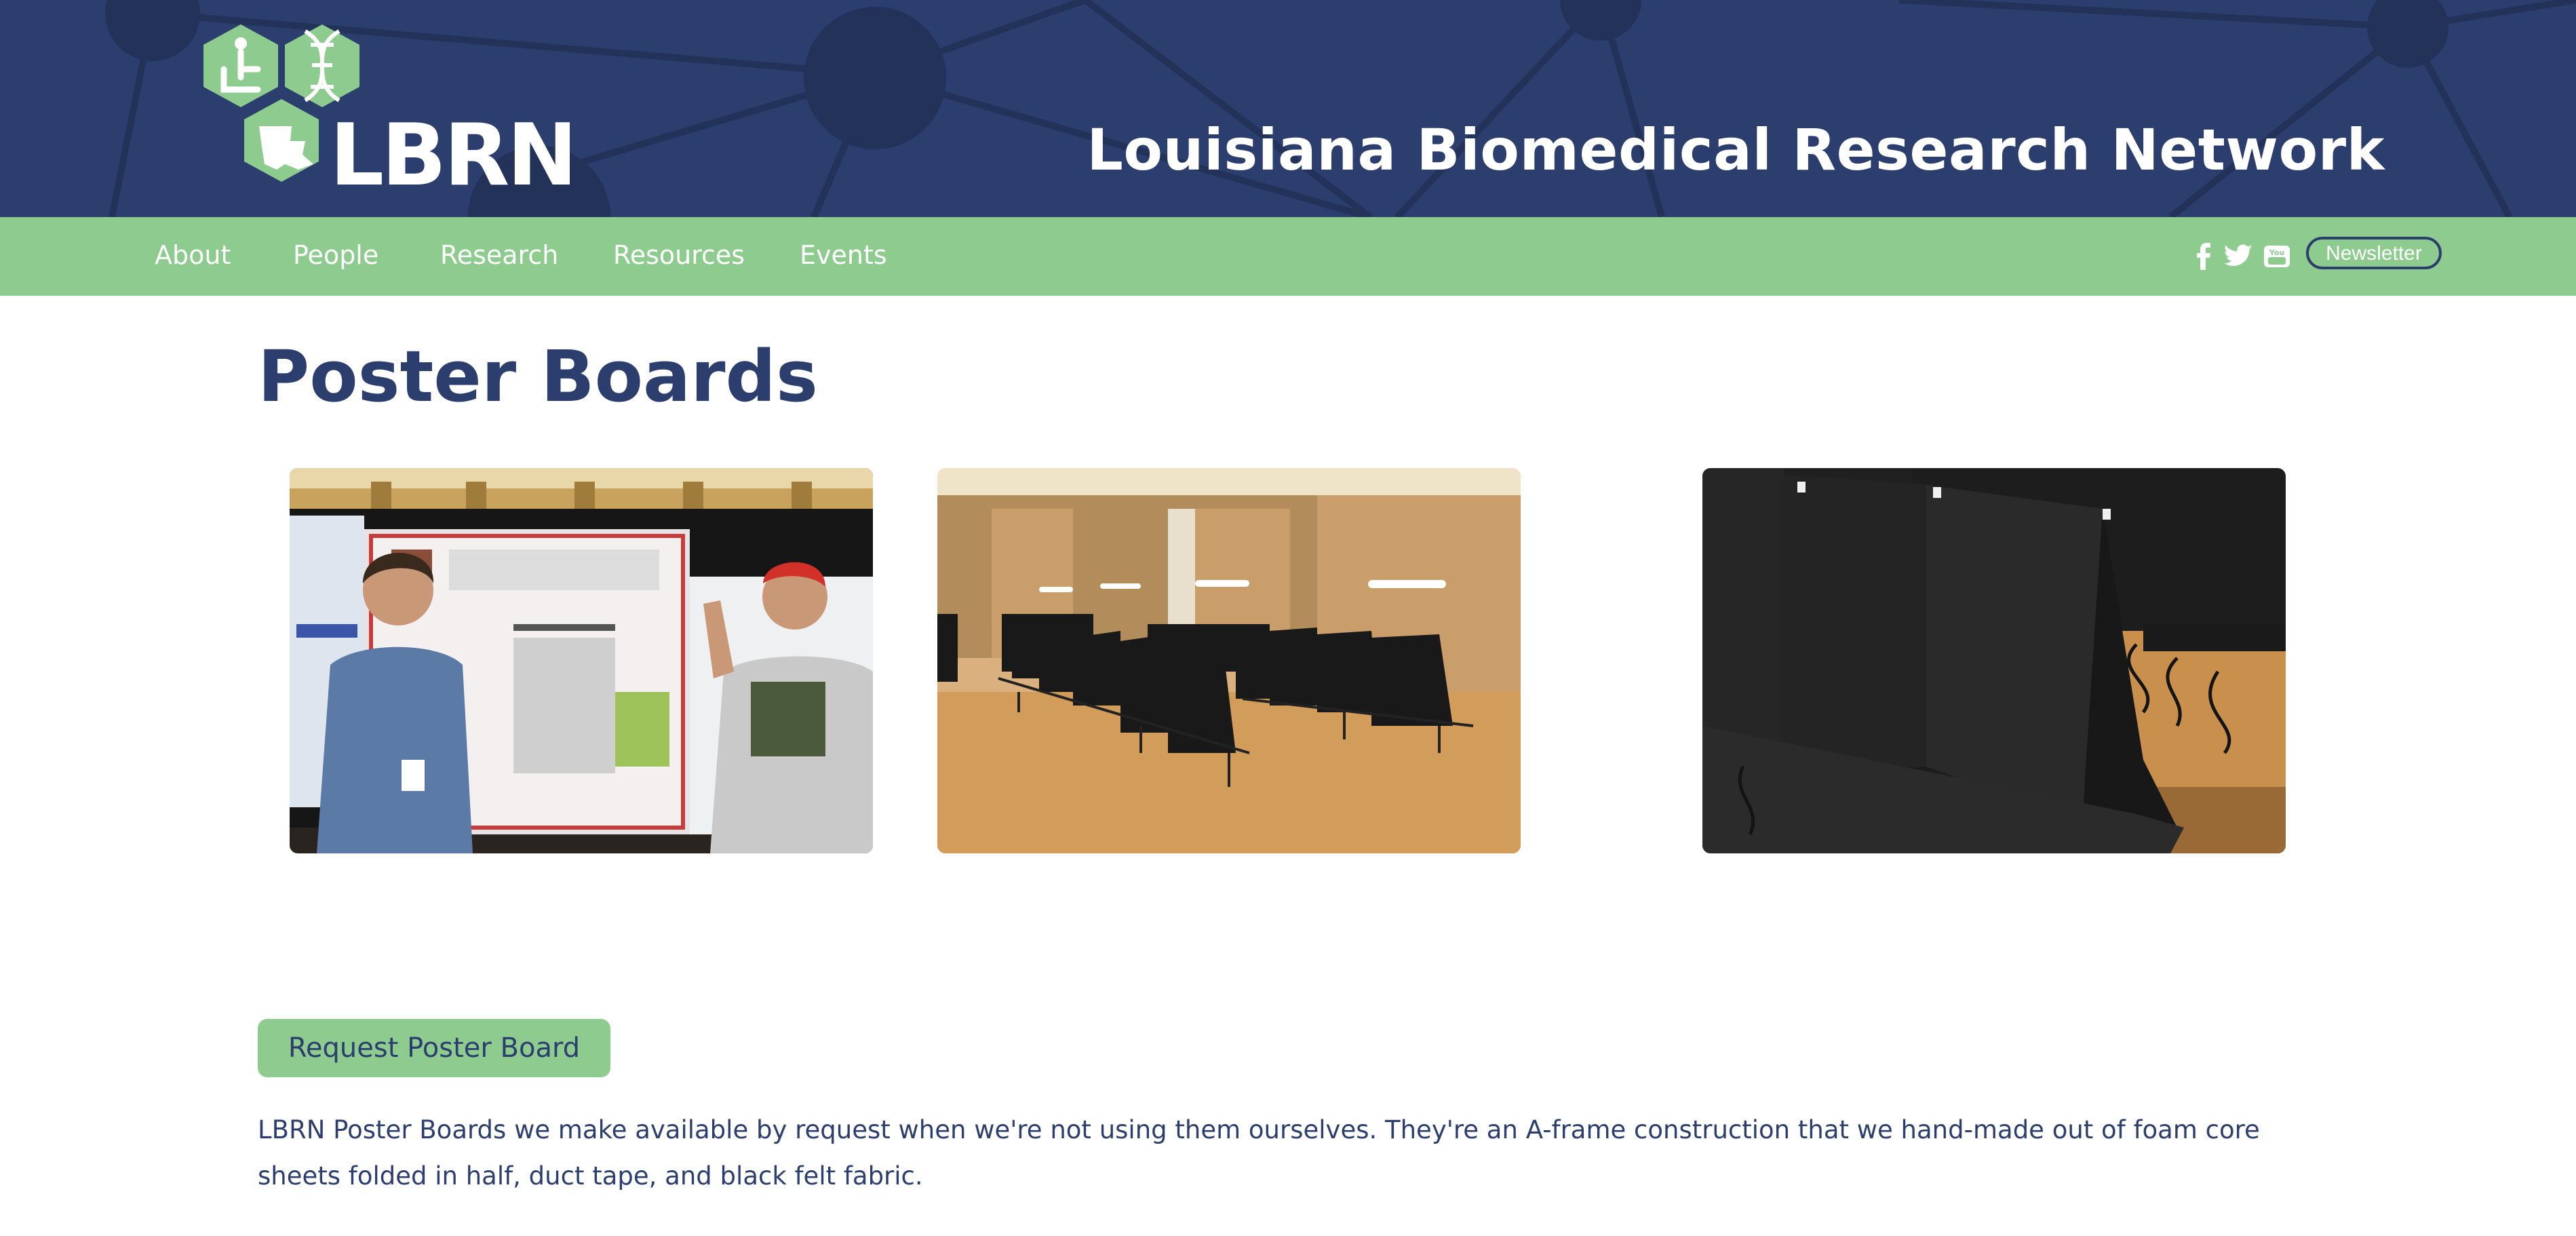 The image size is (2576, 1236). I want to click on svg-text: LBRN, so click(450, 148).